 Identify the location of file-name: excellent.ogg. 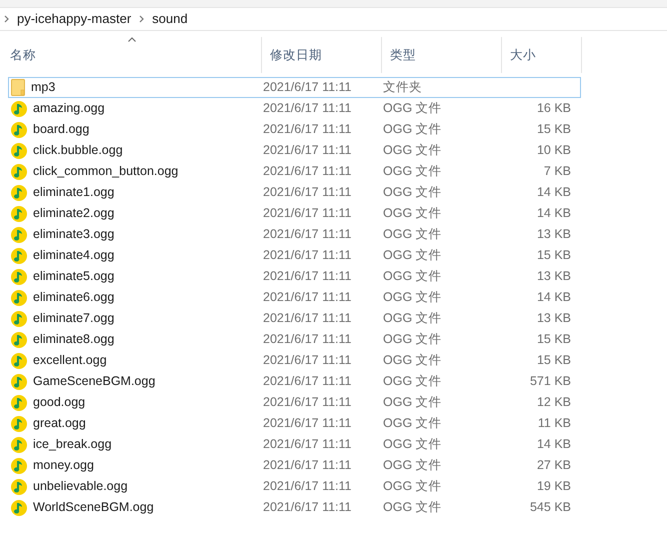
(70, 361).